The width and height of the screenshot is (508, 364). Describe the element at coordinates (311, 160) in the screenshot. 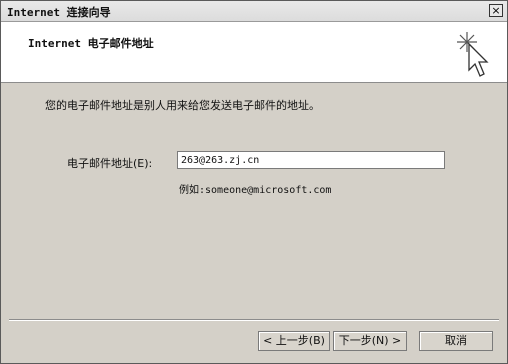

I see `email-field` at that location.